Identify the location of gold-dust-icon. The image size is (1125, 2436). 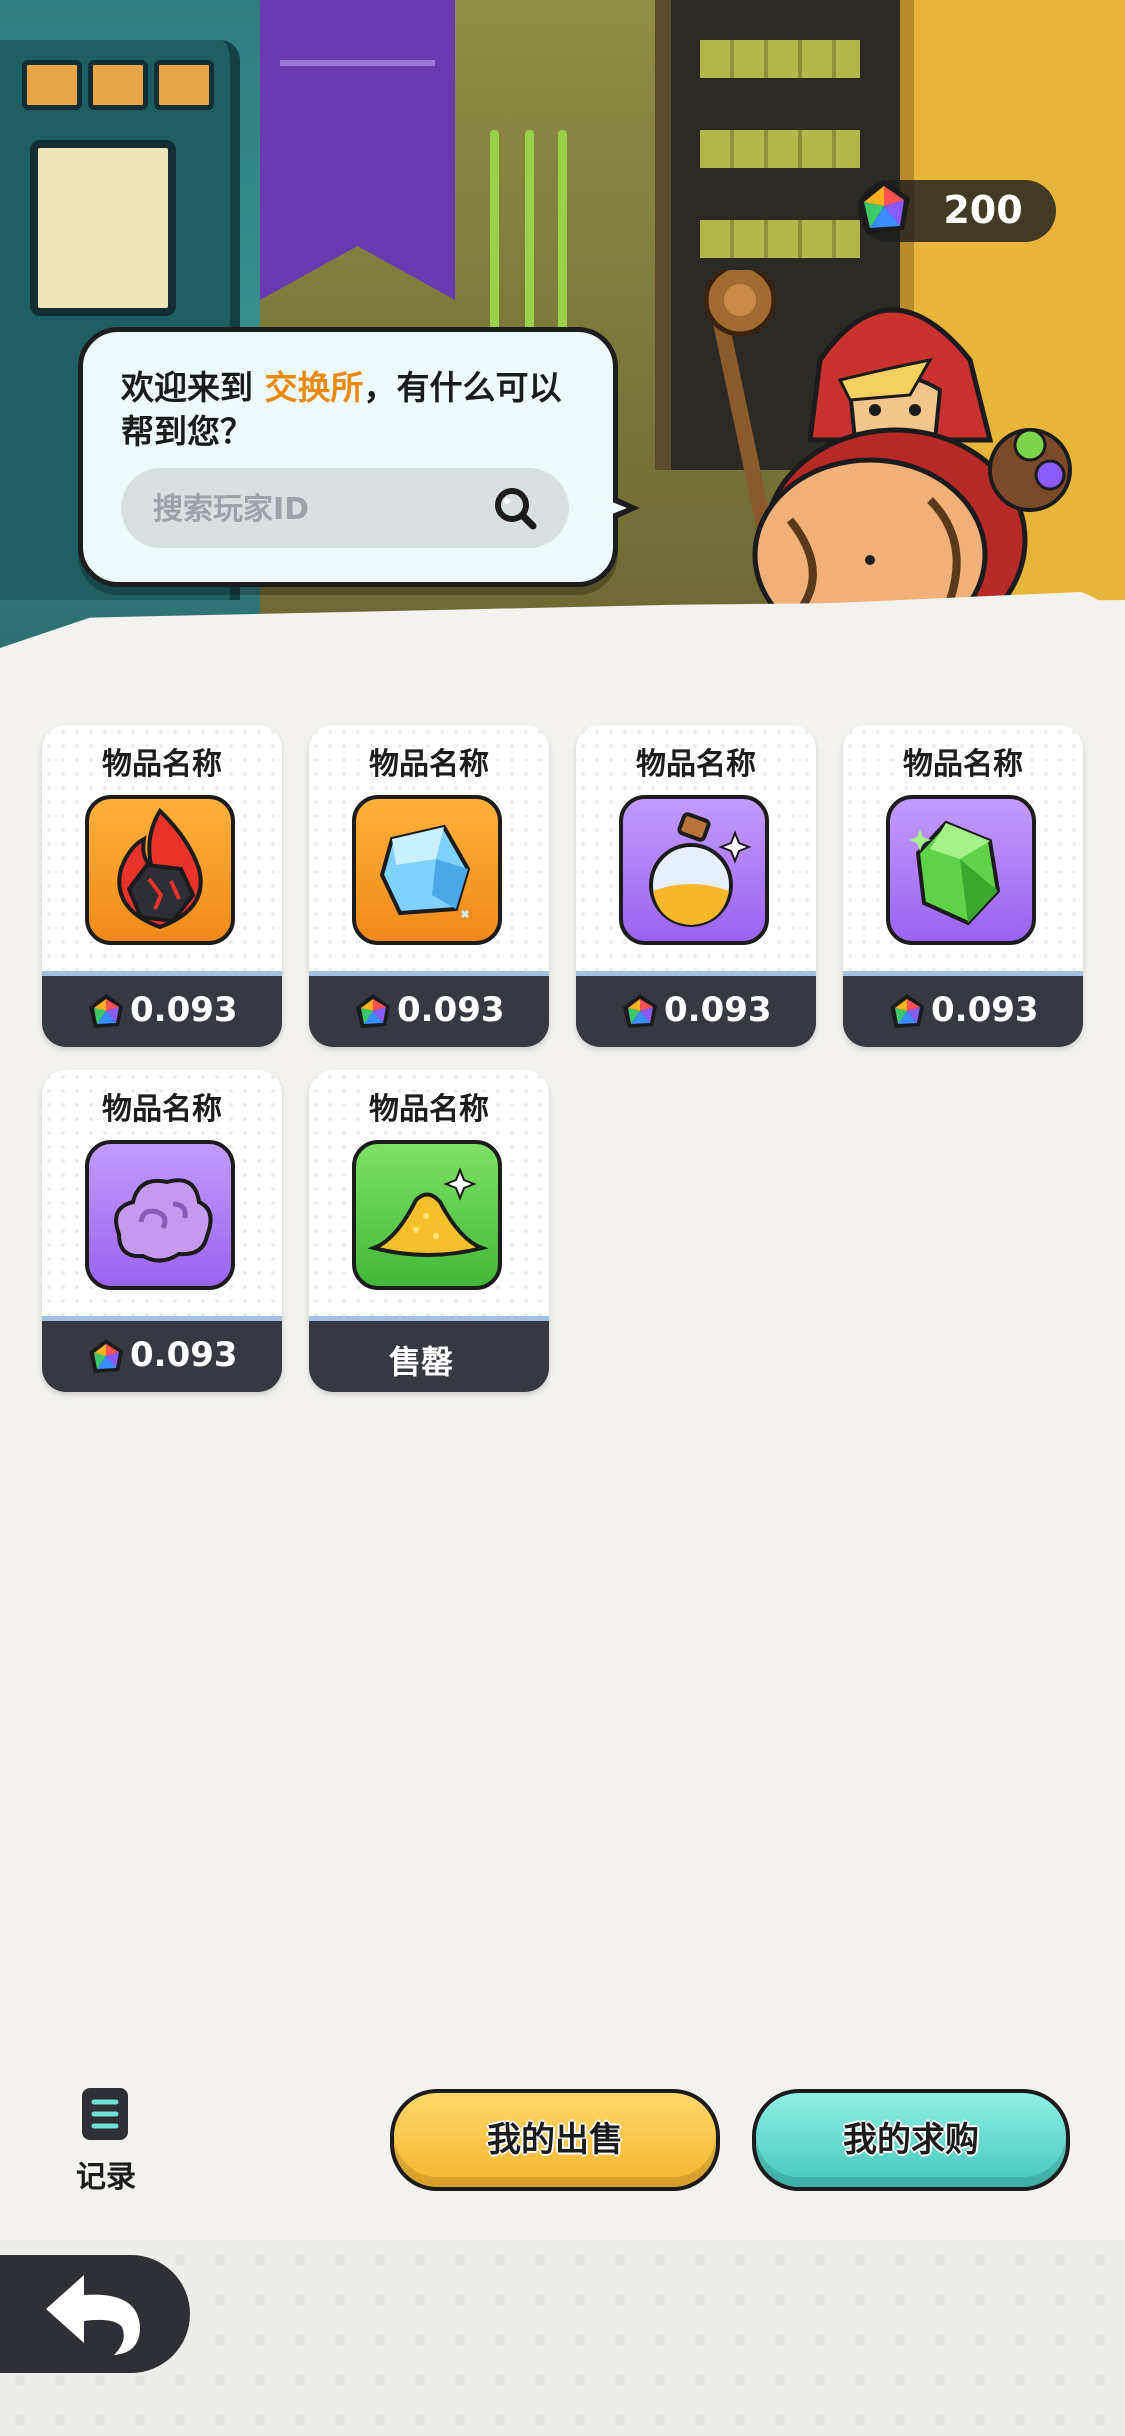
(428, 1212).